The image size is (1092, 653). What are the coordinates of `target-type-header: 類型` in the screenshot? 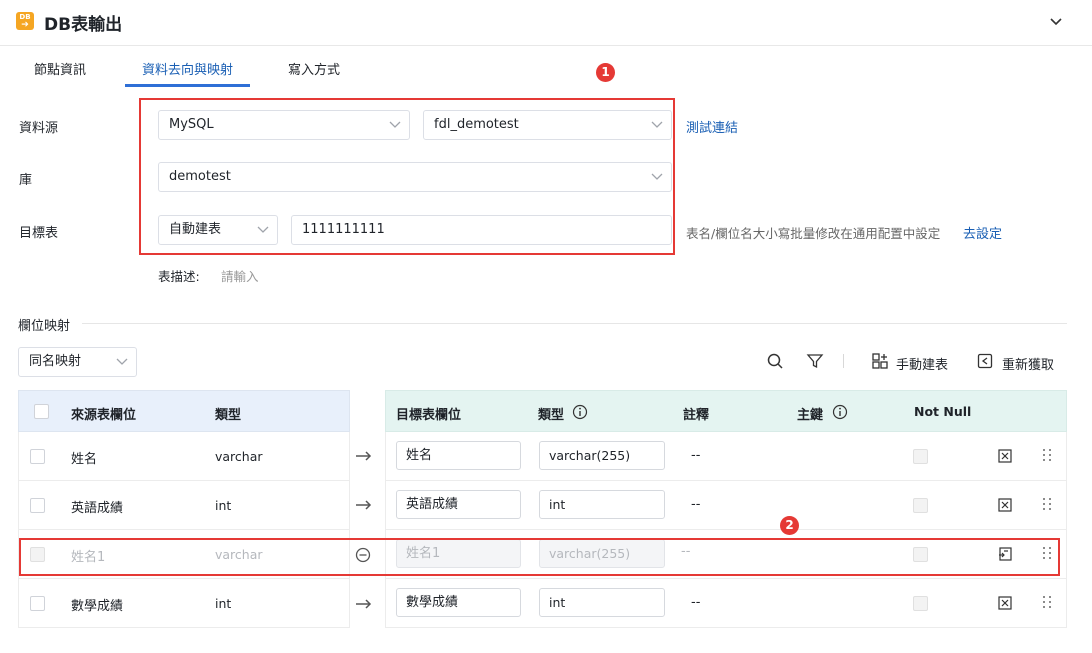 It's located at (551, 415).